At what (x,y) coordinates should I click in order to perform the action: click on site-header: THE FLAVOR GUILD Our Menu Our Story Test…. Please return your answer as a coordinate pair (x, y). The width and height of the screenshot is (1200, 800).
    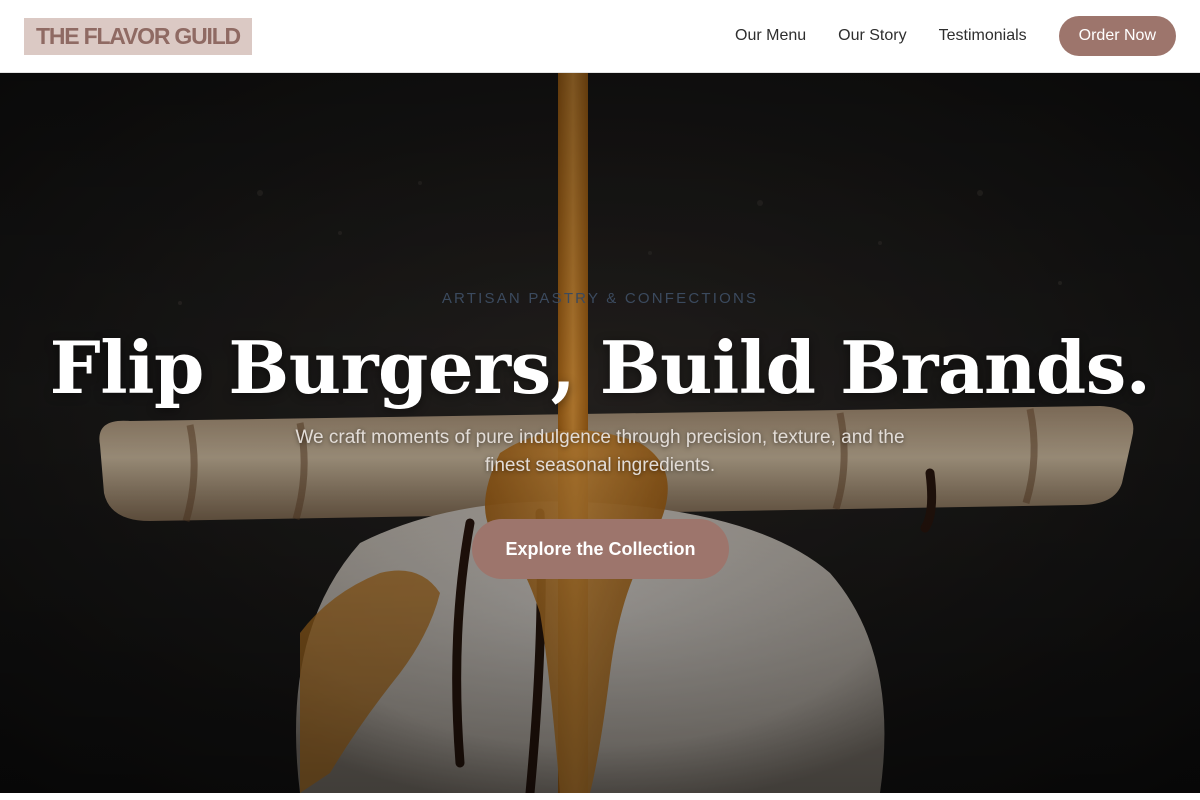
    Looking at the image, I should click on (600, 36).